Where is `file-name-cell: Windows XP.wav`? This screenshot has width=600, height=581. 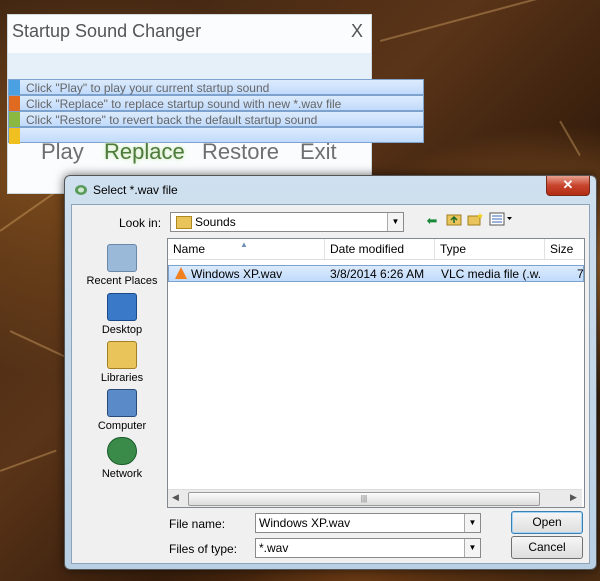 file-name-cell: Windows XP.wav is located at coordinates (237, 274).